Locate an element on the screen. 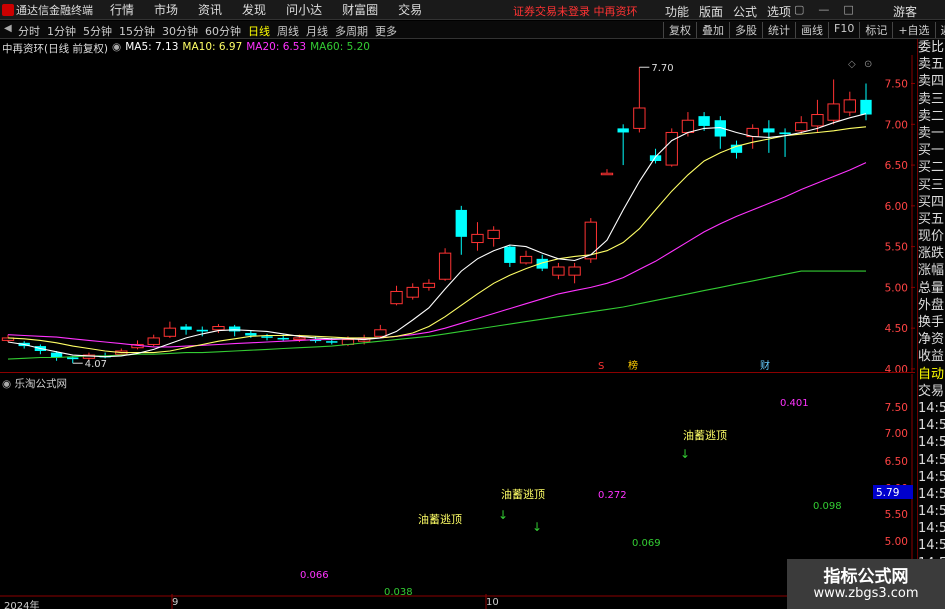 The width and height of the screenshot is (945, 609). tool-back: 返回 is located at coordinates (939, 30).